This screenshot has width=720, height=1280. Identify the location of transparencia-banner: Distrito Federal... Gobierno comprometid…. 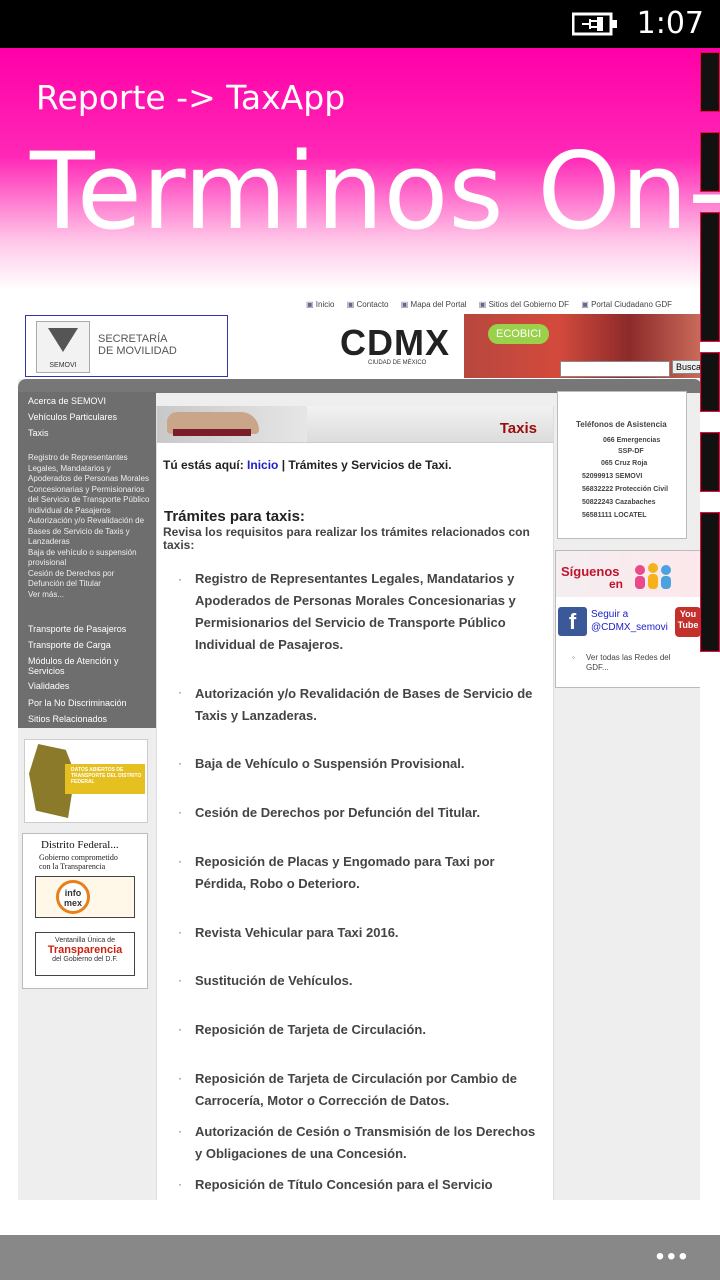
(85, 911).